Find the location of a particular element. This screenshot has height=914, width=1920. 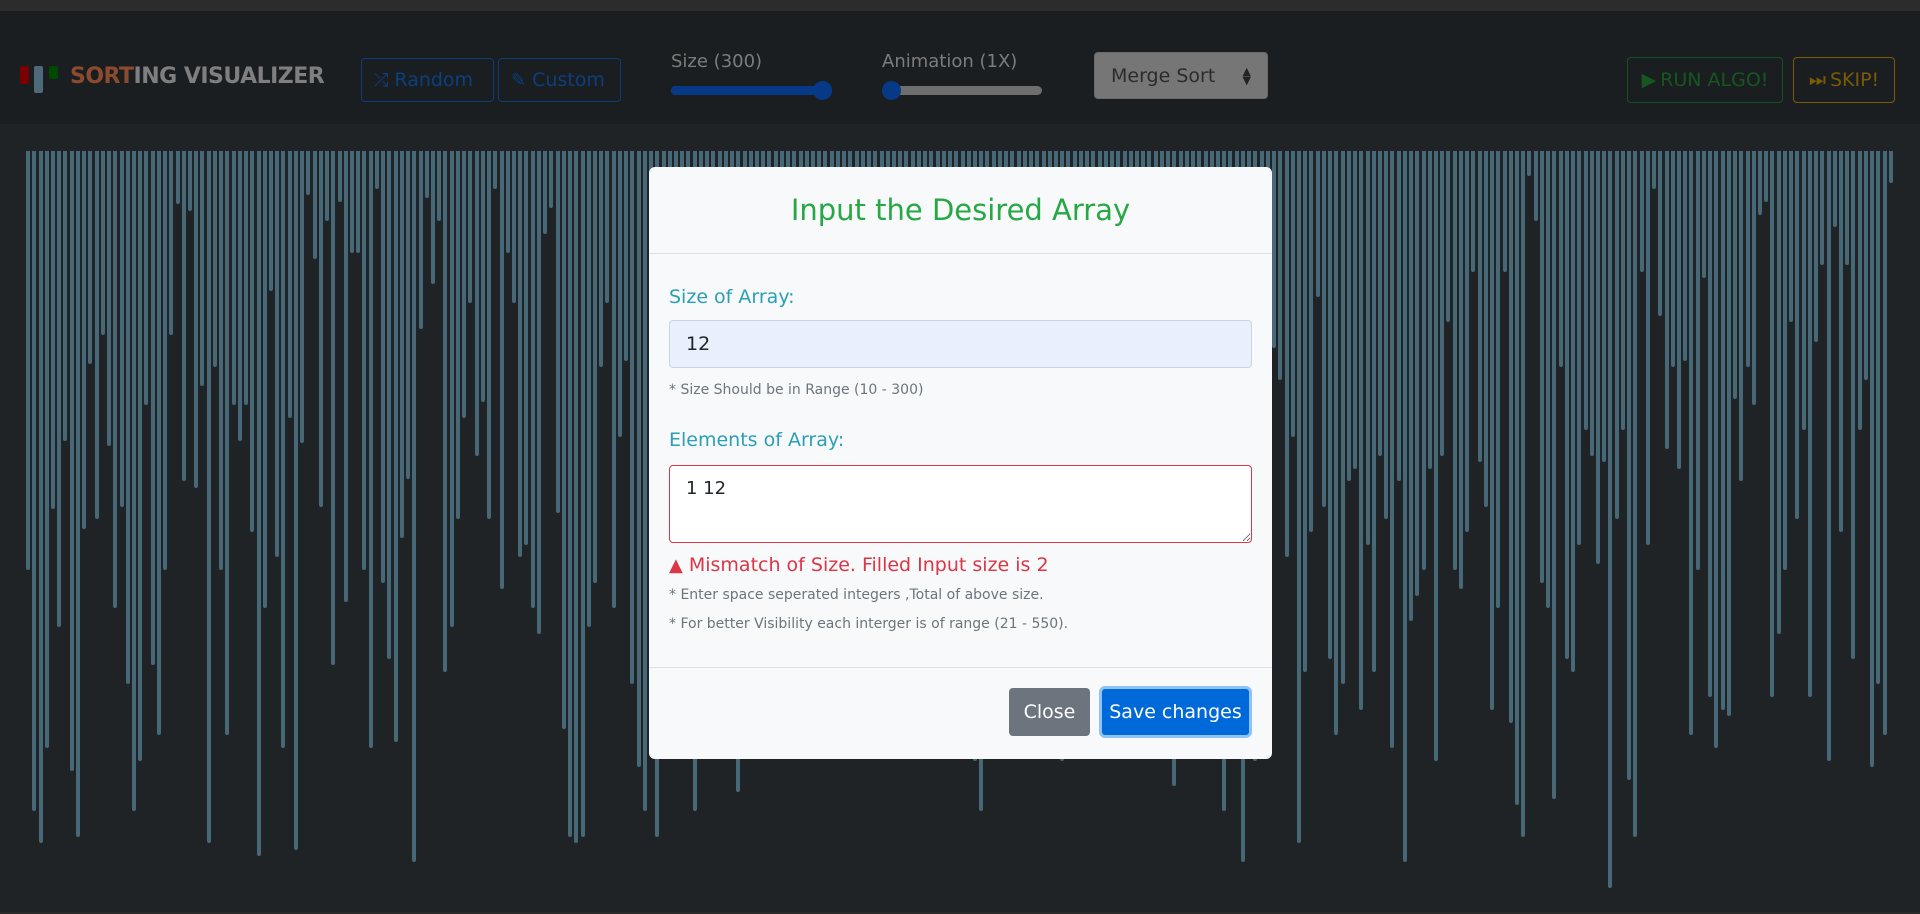

modal-footer: Close Save changes is located at coordinates (960, 713).